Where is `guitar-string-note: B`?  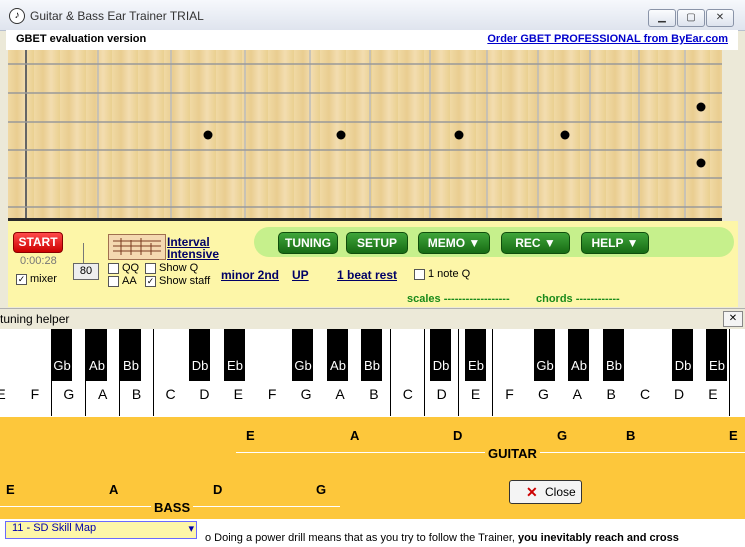
guitar-string-note: B is located at coordinates (630, 435).